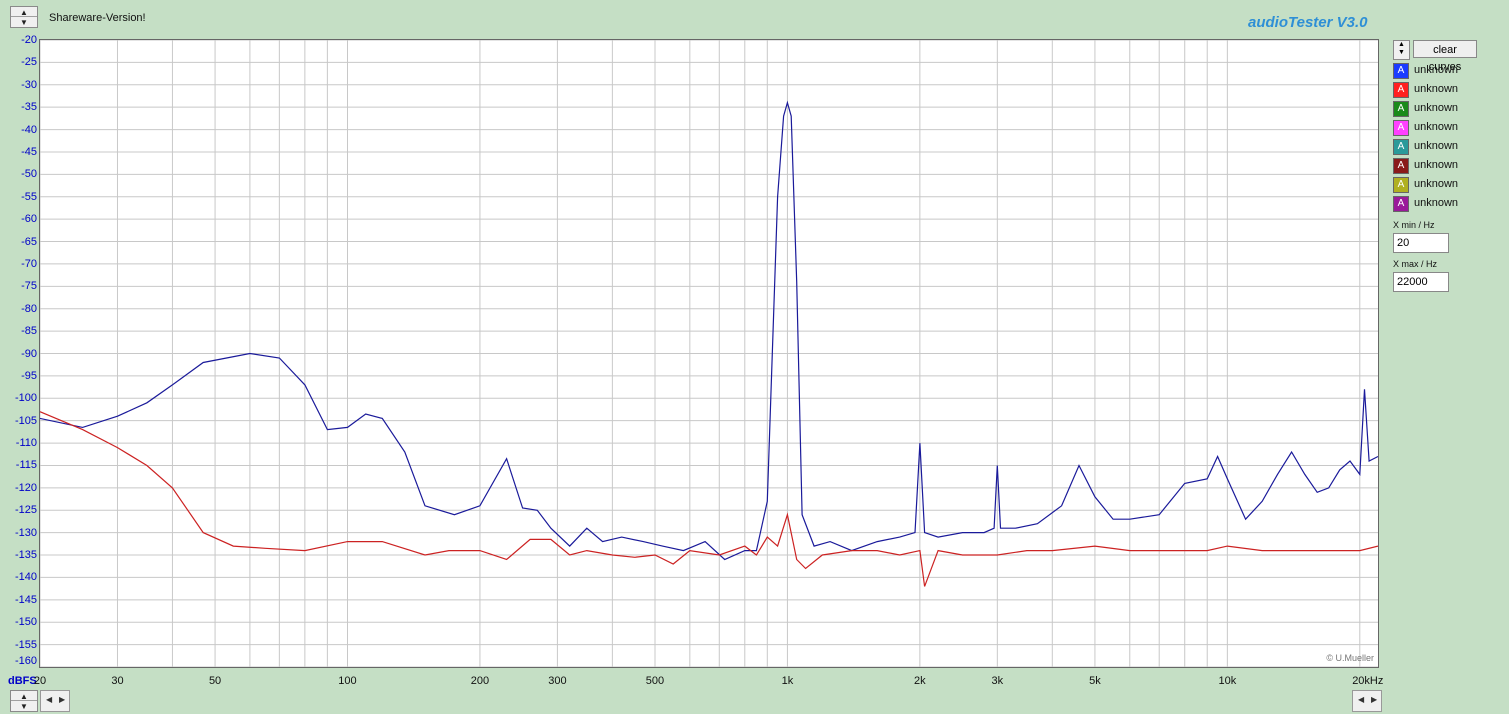  I want to click on x-tick-label: 20, so click(40, 681).